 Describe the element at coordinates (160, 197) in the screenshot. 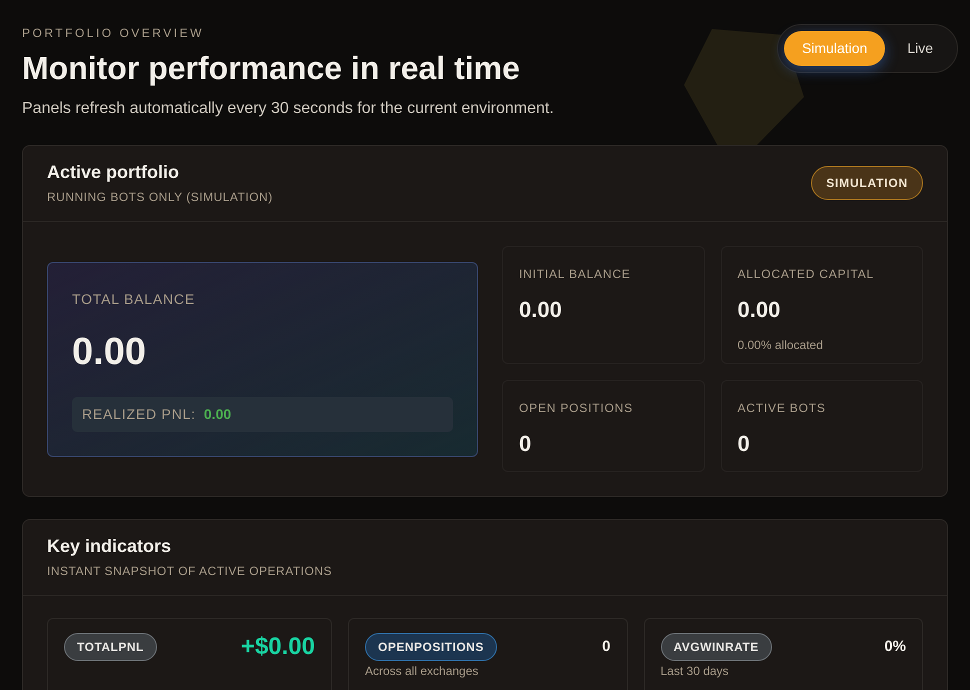

I see `card-subtitle: RUNNING BOTS ONLY (SIMULATION)` at that location.